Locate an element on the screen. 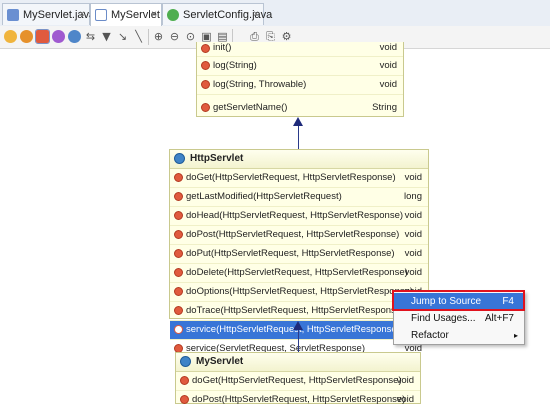 The height and width of the screenshot is (409, 550). method-row: init() void is located at coordinates (300, 49).